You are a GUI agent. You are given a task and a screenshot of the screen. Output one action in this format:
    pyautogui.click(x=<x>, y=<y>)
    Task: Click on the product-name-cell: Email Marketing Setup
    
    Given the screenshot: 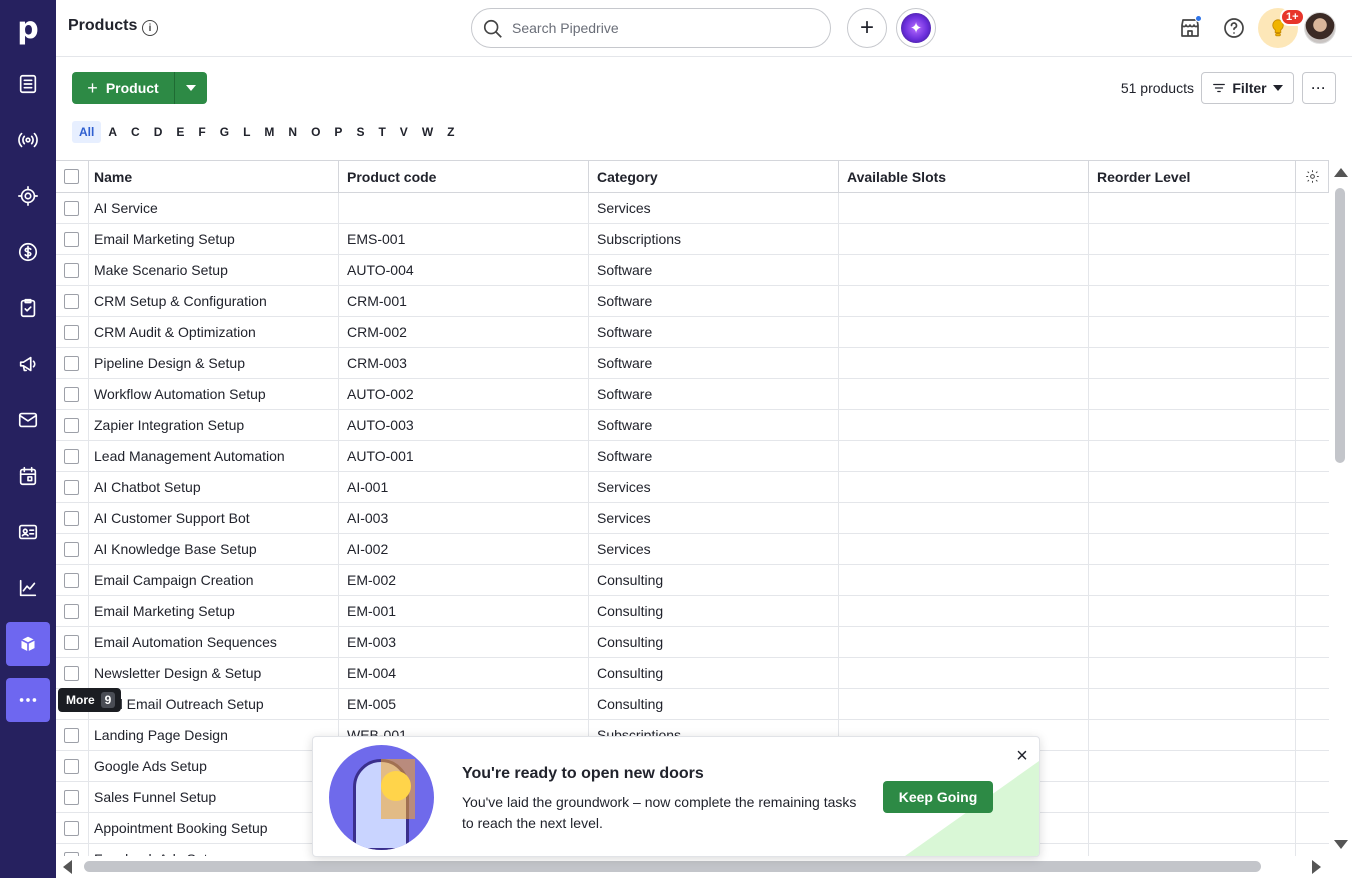 What is the action you would take?
    pyautogui.click(x=214, y=239)
    